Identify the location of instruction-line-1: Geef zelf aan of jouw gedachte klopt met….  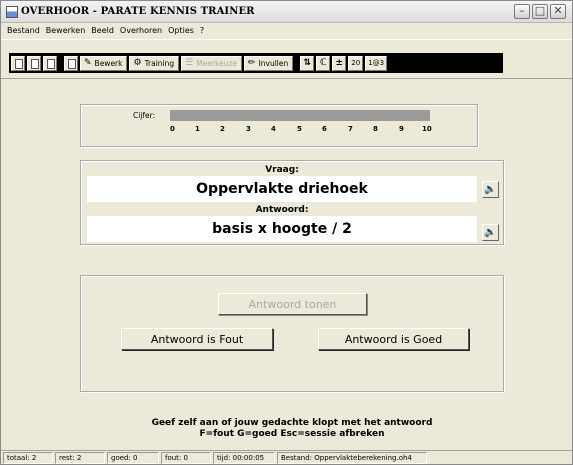
(292, 423).